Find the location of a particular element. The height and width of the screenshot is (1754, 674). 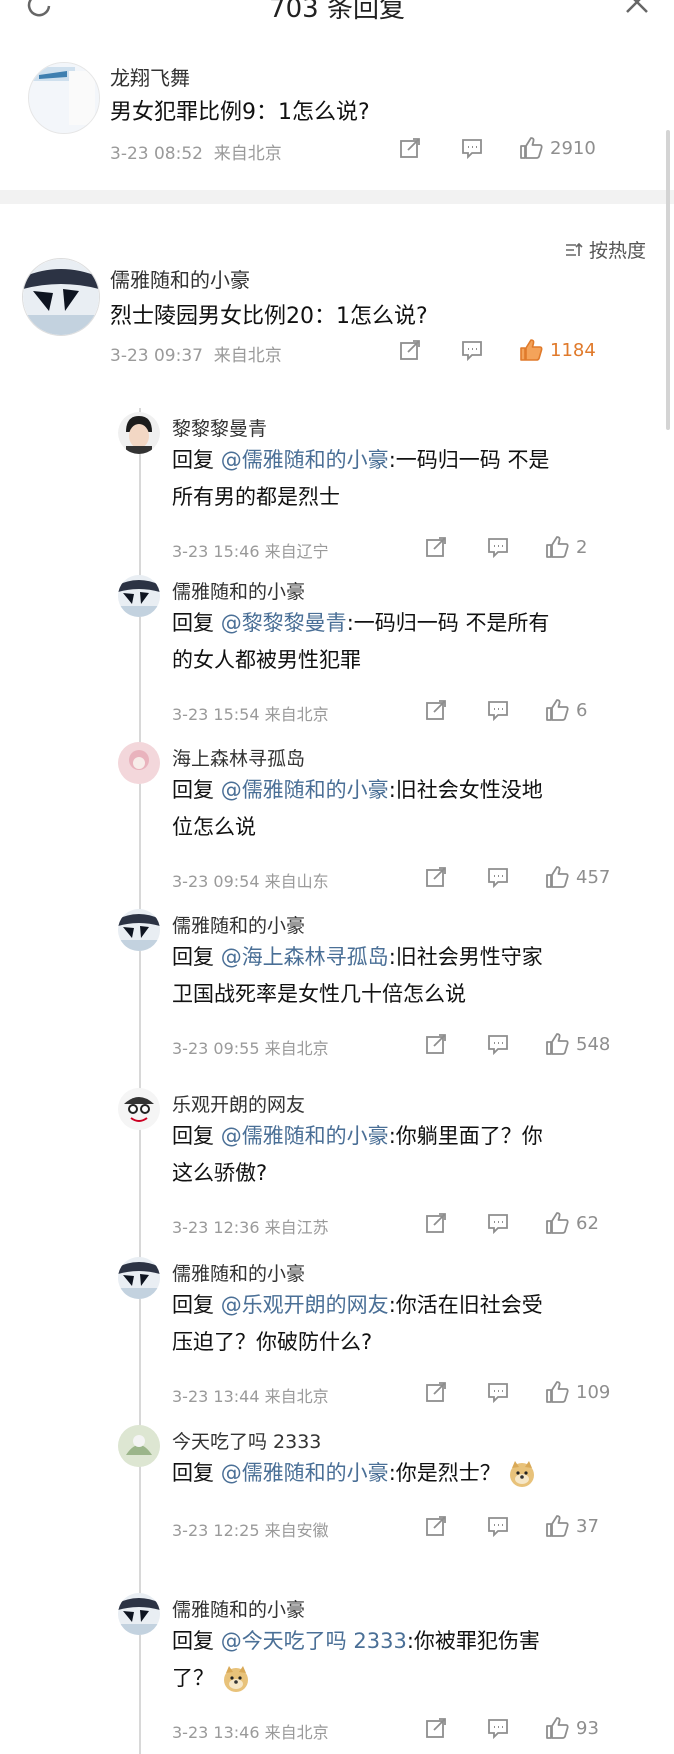

reply-time: 3-23 09:37 is located at coordinates (156, 356).